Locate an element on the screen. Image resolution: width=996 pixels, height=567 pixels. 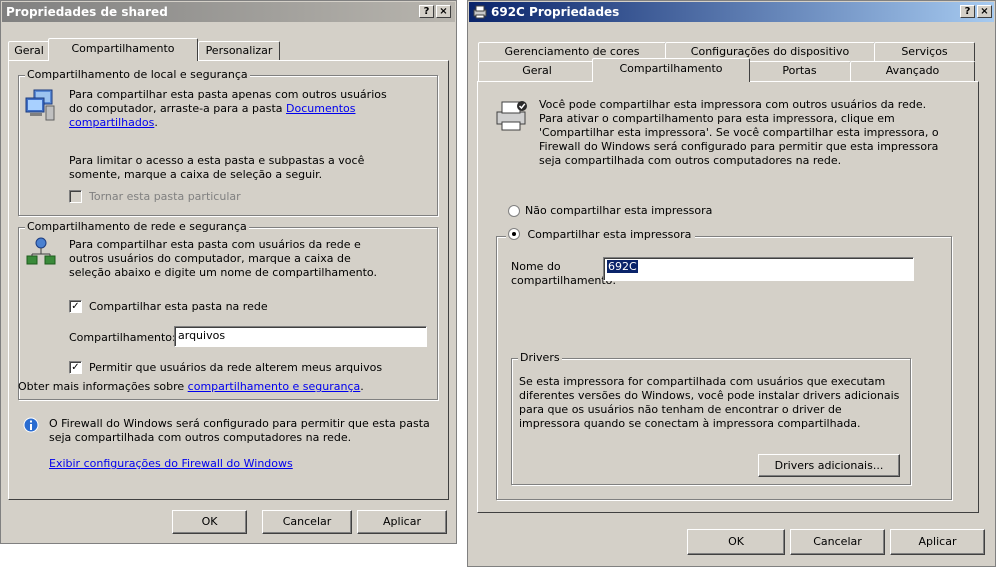
printer-small-icon is located at coordinates (480, 12).